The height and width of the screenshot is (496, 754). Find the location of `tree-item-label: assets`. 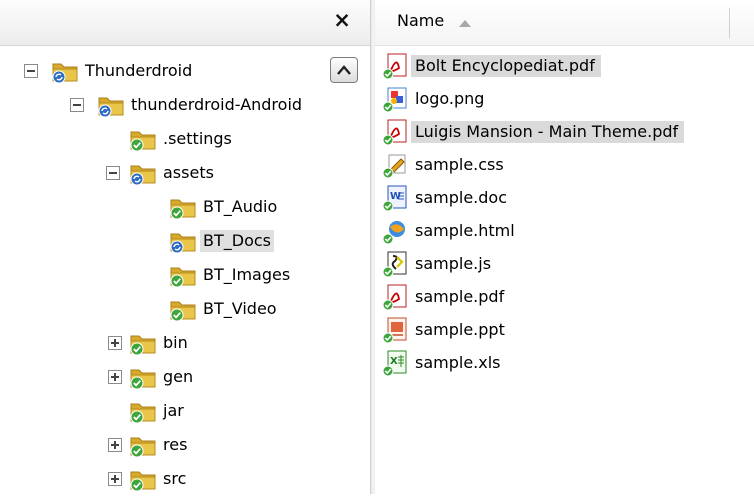

tree-item-label: assets is located at coordinates (188, 172).